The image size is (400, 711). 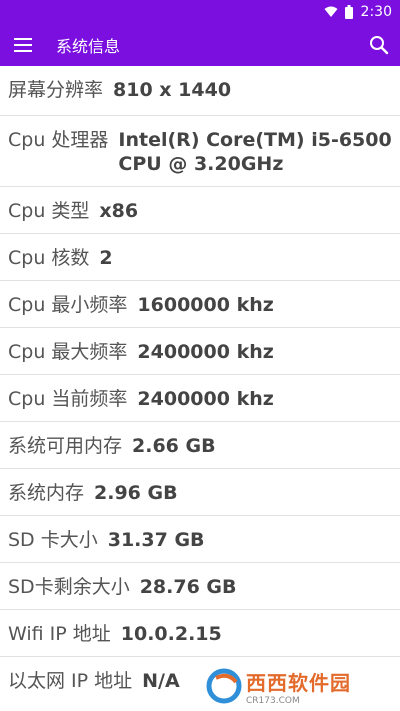 I want to click on info-value: 2.96 GB, so click(x=136, y=493).